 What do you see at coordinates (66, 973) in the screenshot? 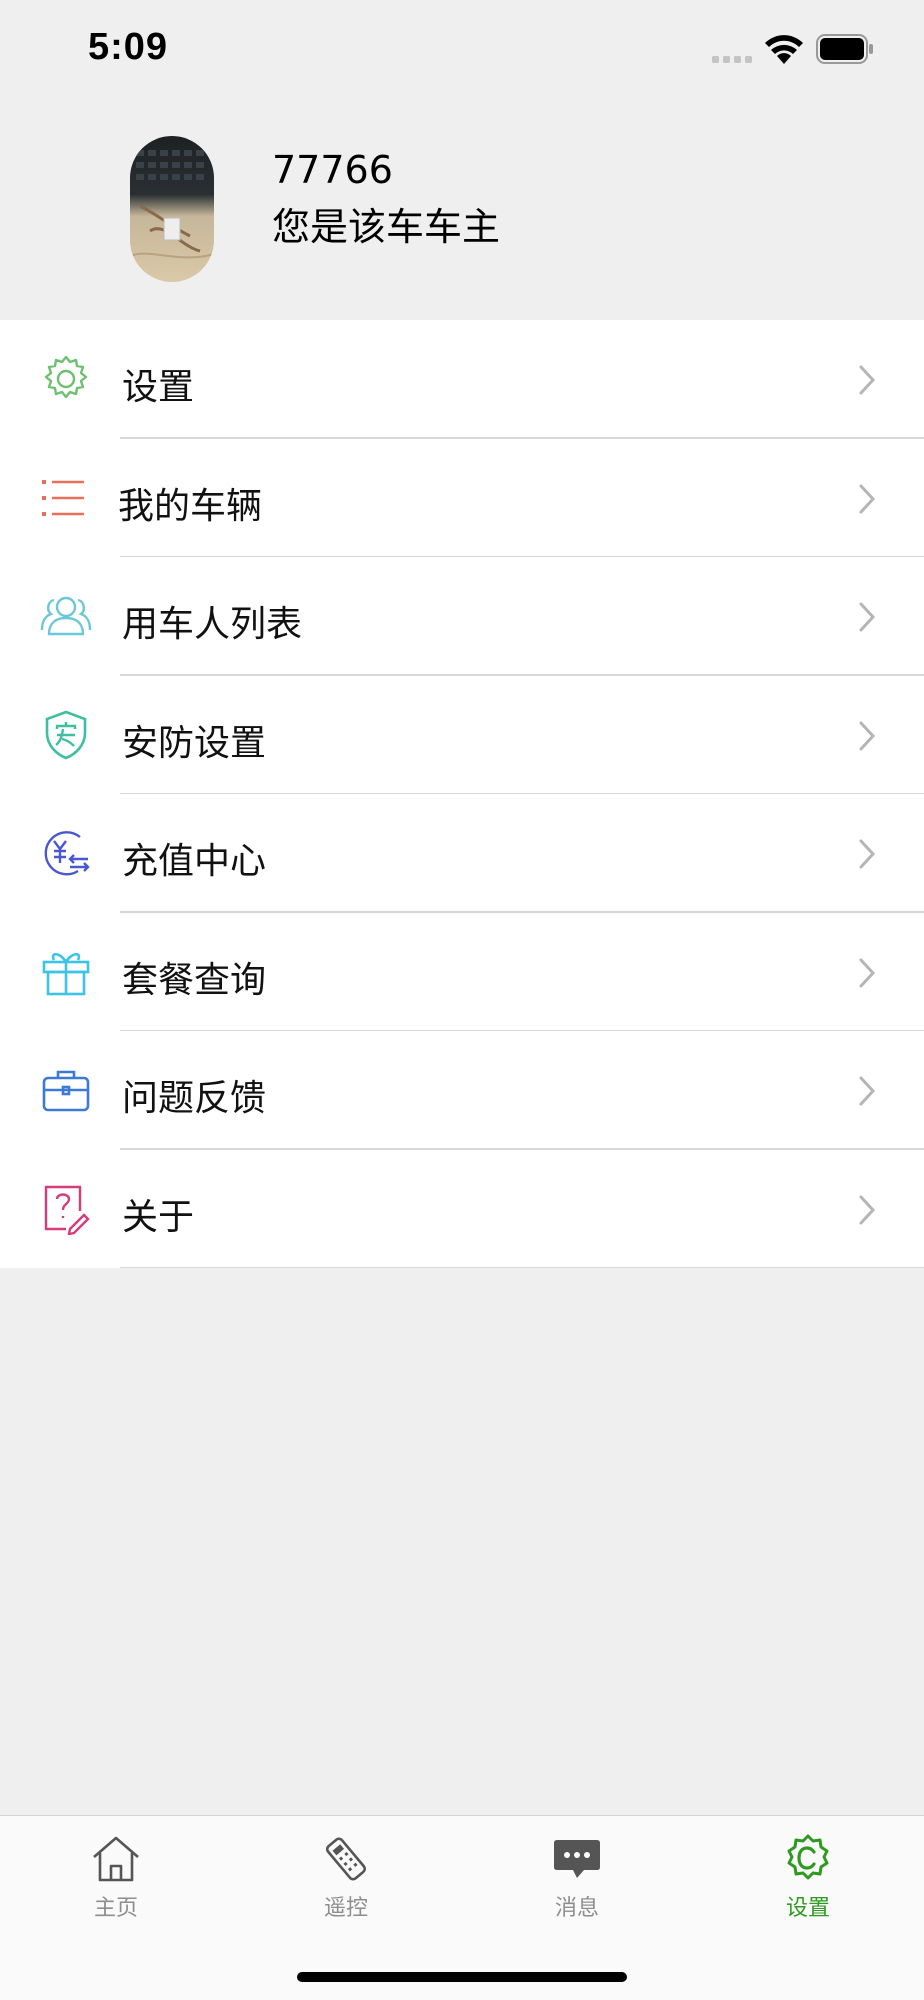
I see `gift-icon` at bounding box center [66, 973].